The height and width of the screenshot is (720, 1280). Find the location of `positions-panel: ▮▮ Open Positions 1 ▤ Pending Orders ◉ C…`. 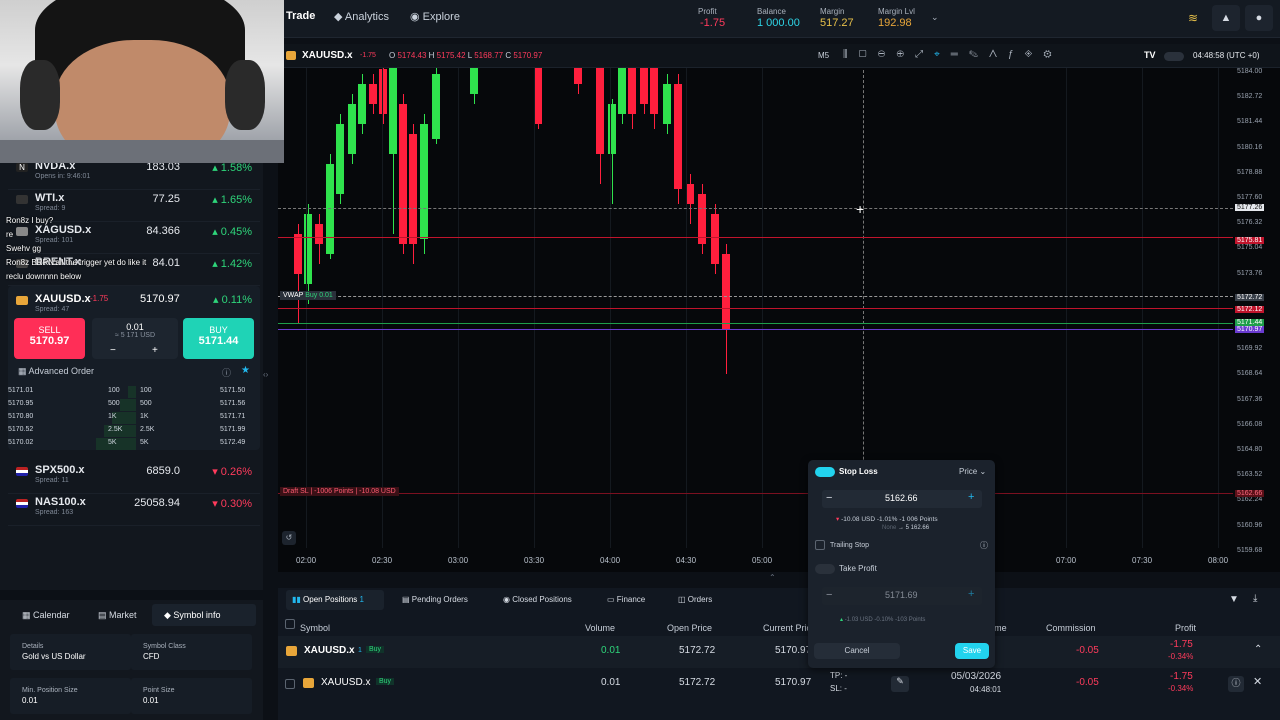

positions-panel: ▮▮ Open Positions 1 ▤ Pending Orders ◉ C… is located at coordinates (779, 654).